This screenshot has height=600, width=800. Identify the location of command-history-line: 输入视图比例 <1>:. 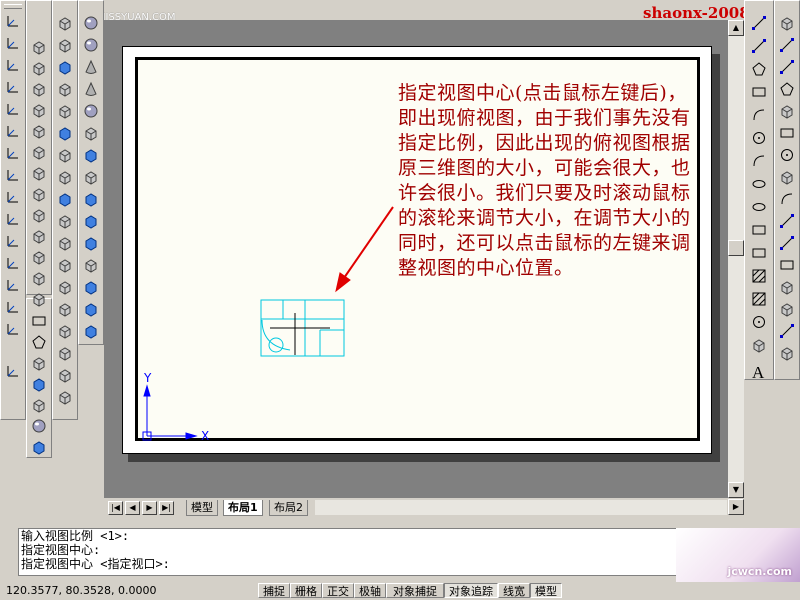
(75, 536).